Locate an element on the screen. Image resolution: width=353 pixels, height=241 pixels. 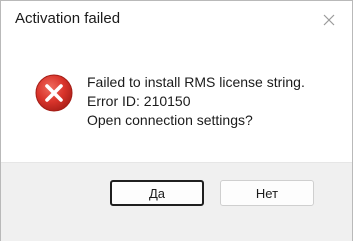
yes-button: Да is located at coordinates (157, 193).